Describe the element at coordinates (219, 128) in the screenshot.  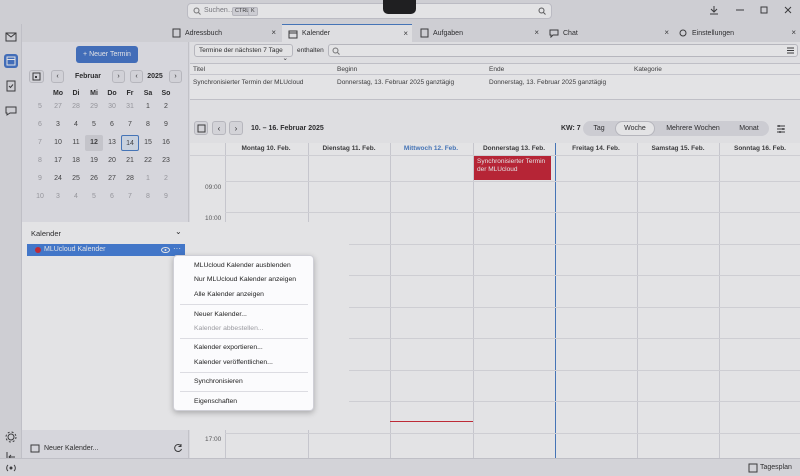
I see `prev-week-button: ‹` at that location.